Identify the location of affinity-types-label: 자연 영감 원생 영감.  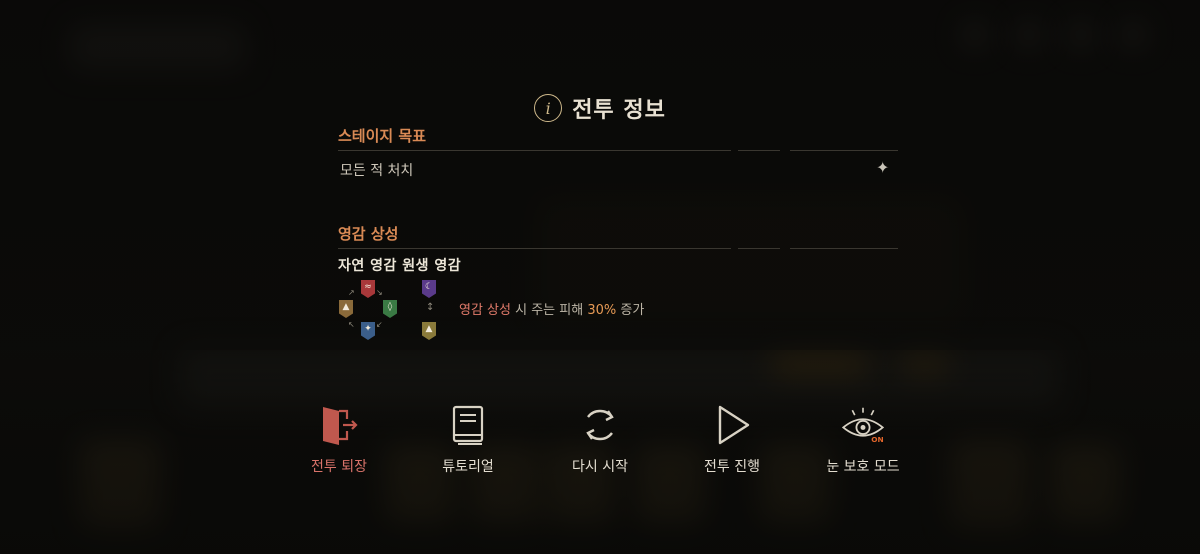
(400, 266).